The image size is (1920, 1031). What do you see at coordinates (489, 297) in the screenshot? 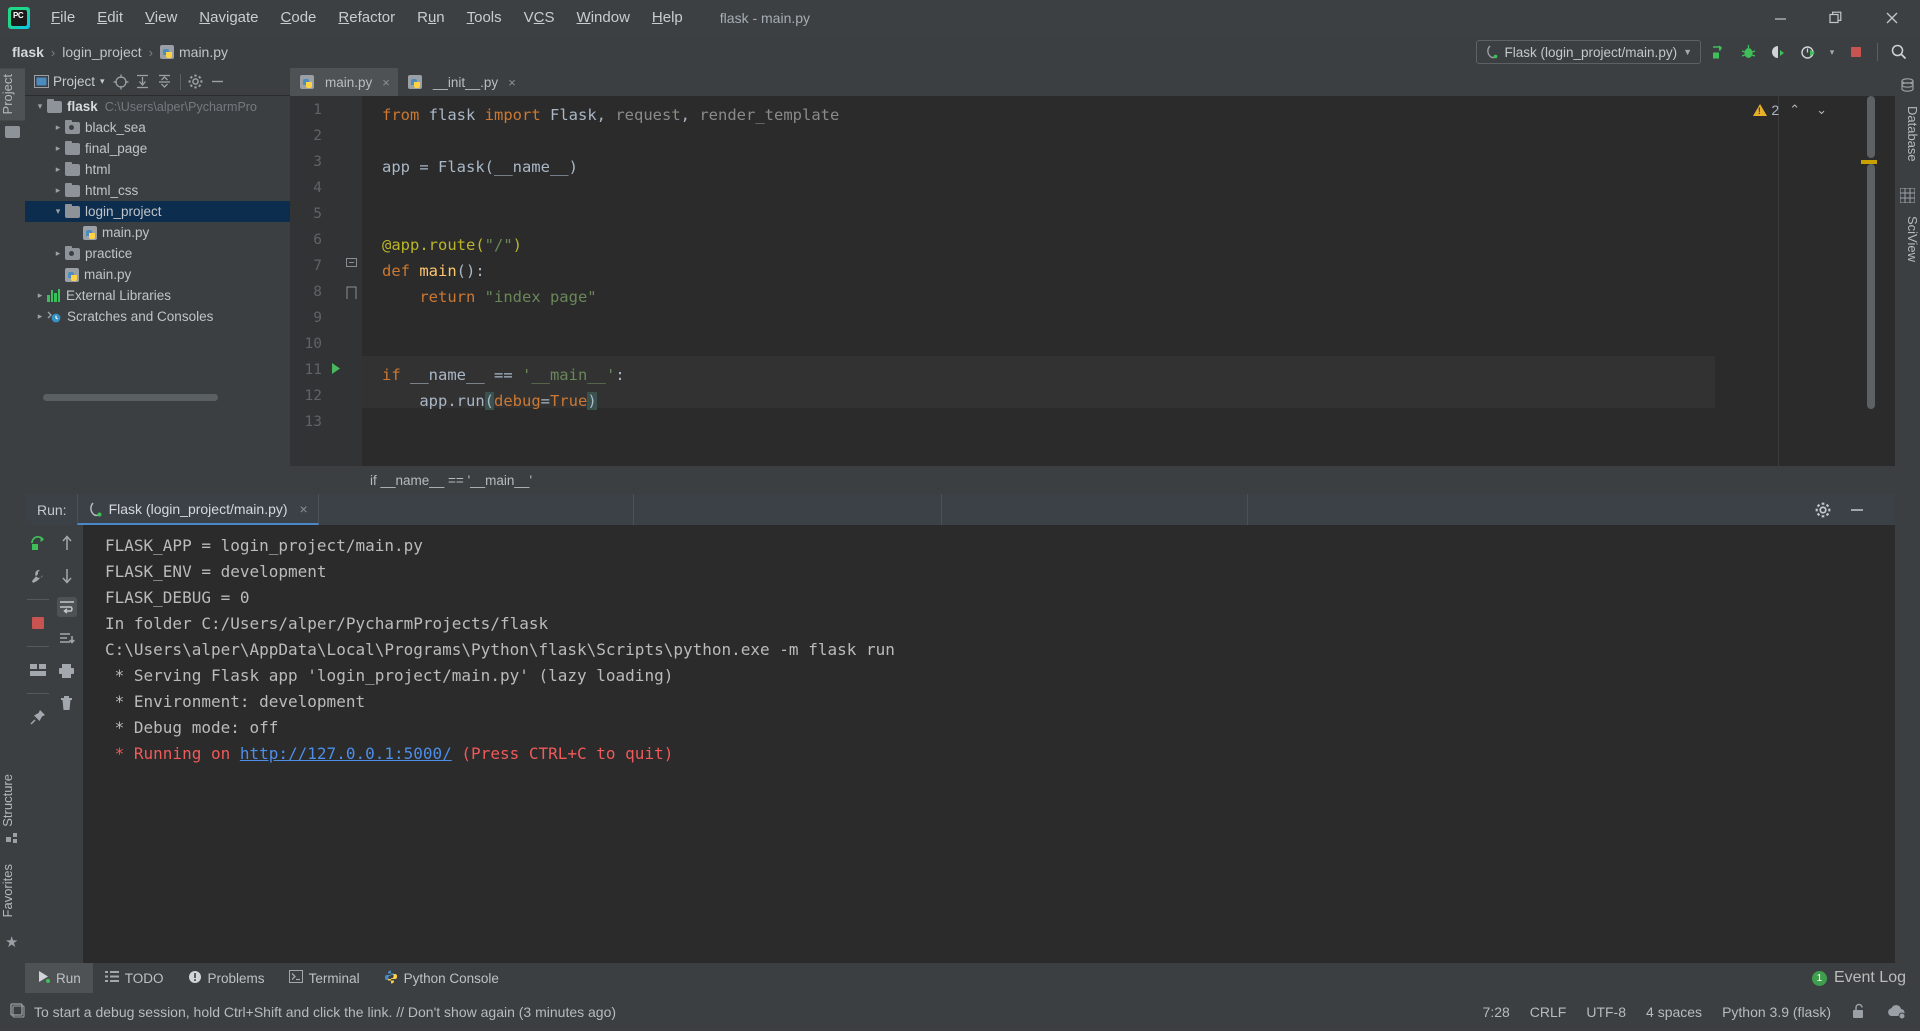
I see `code-line: return "index page"` at bounding box center [489, 297].